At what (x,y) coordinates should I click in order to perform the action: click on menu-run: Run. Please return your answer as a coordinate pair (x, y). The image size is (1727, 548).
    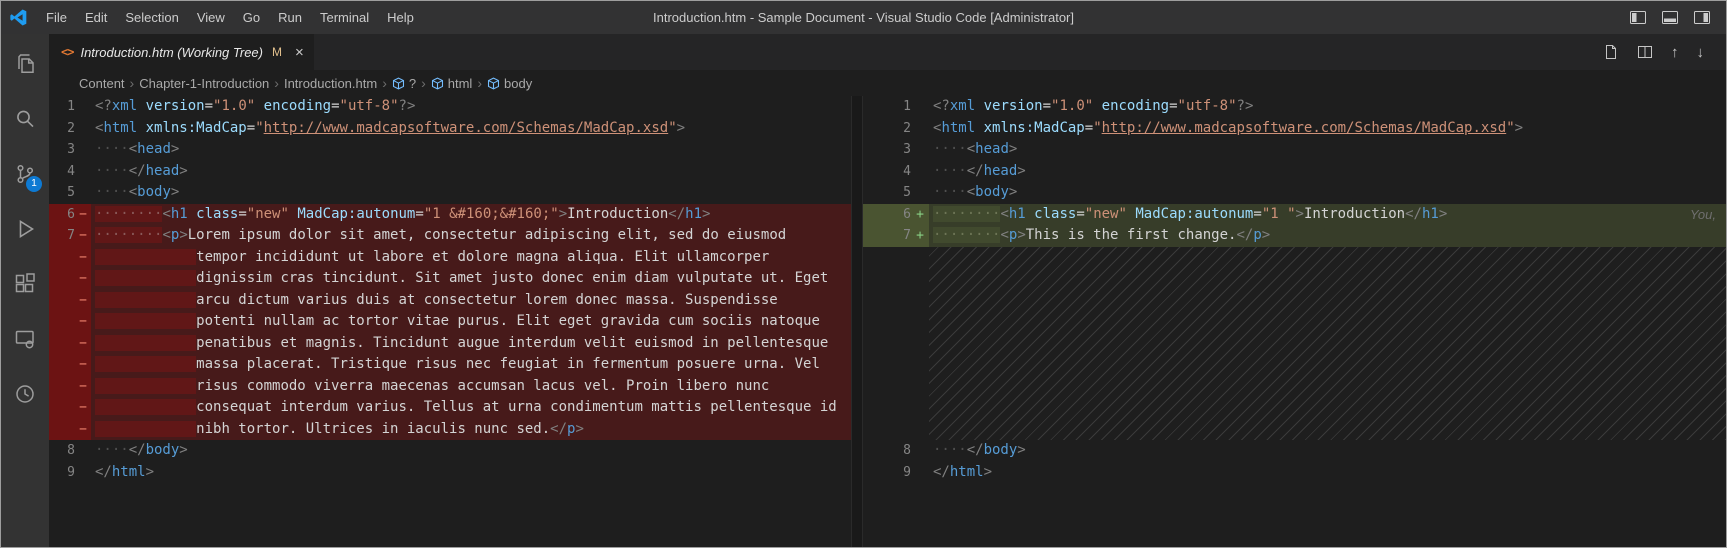
    Looking at the image, I should click on (290, 17).